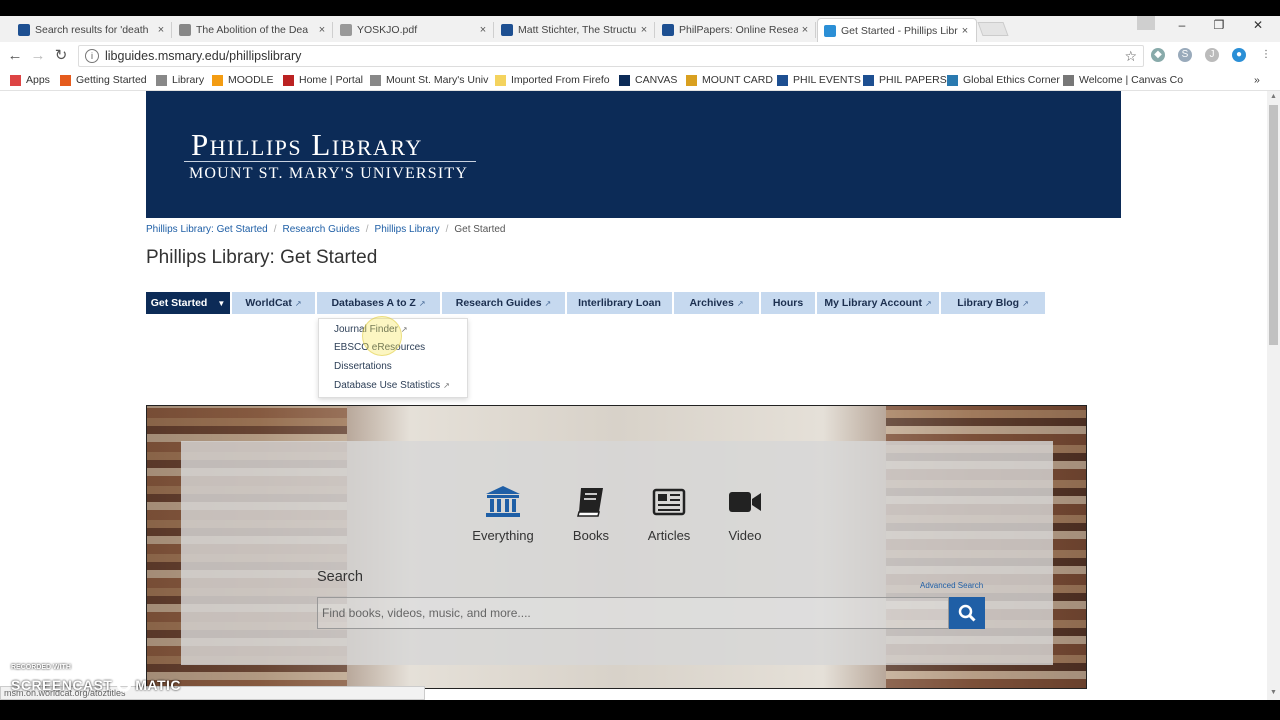 The height and width of the screenshot is (720, 1280). I want to click on page-scrollbar: ▲ ▼, so click(1273, 395).